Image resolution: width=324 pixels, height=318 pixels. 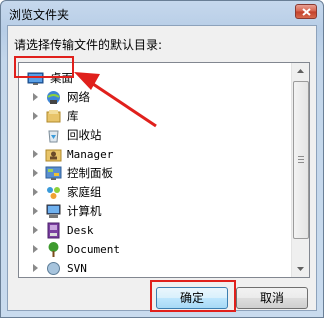 I want to click on library-icon, so click(x=53, y=116).